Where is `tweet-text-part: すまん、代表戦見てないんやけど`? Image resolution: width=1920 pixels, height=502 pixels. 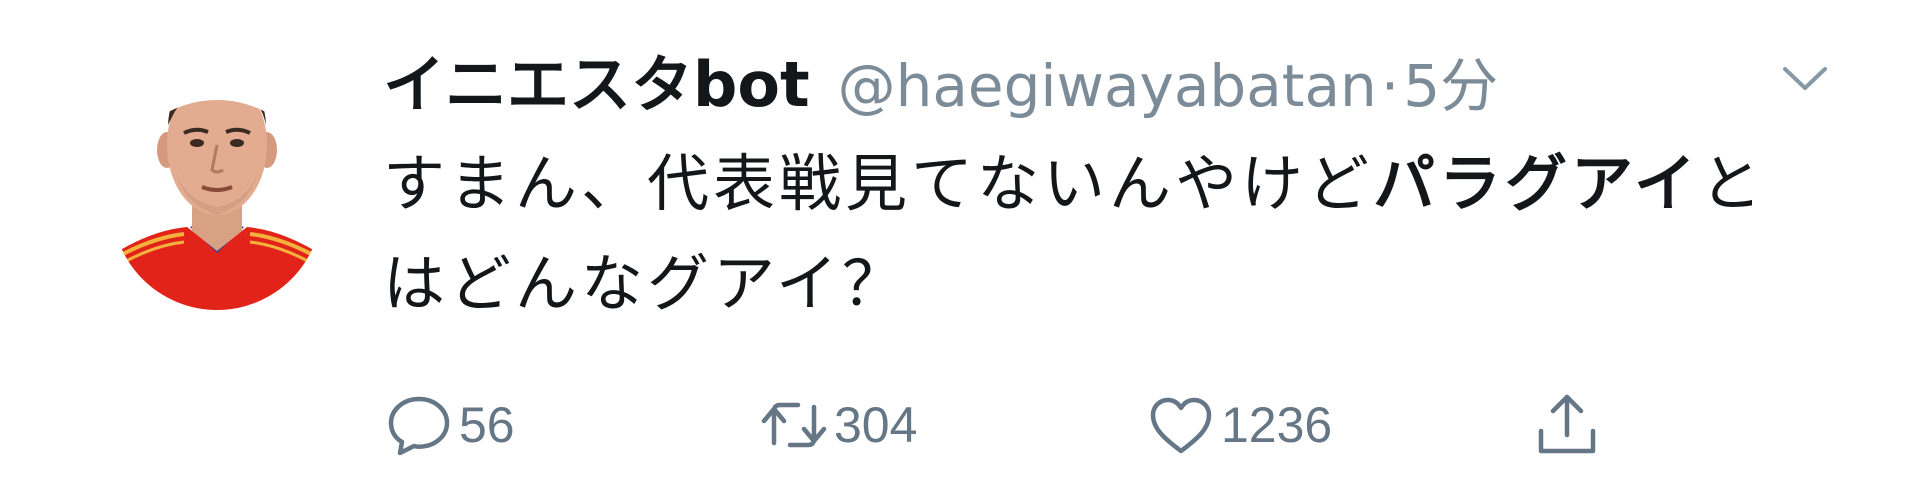
tweet-text-part: すまん、代表戦見てないんやけど is located at coordinates (878, 183).